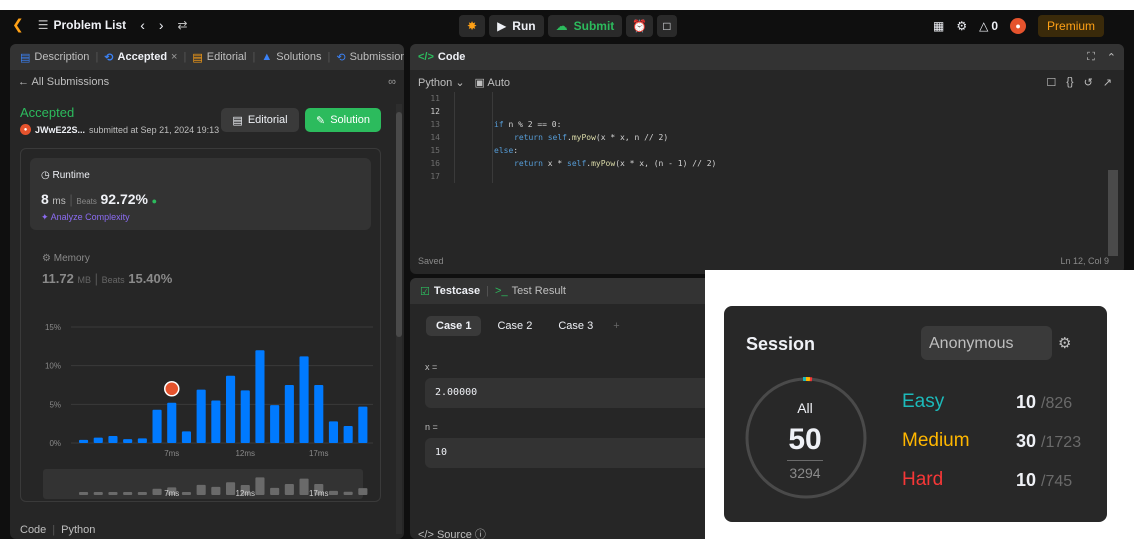 This screenshot has width=1134, height=550. I want to click on tab-submissions: ⟲Submissions, so click(370, 57).